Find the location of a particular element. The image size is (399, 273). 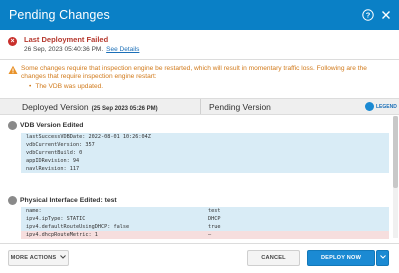

diff-row: ipv4.ipType: STATIC DHCP is located at coordinates (205, 219).